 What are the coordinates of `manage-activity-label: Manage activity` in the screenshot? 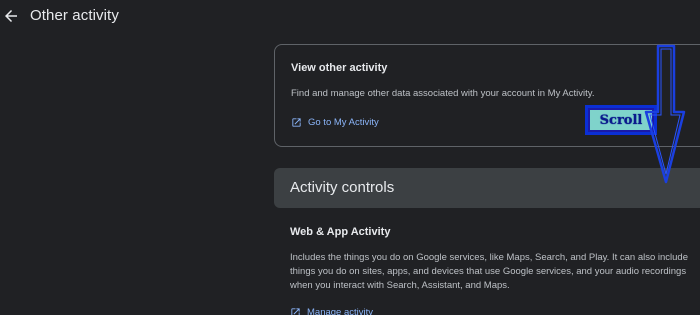 It's located at (340, 311).